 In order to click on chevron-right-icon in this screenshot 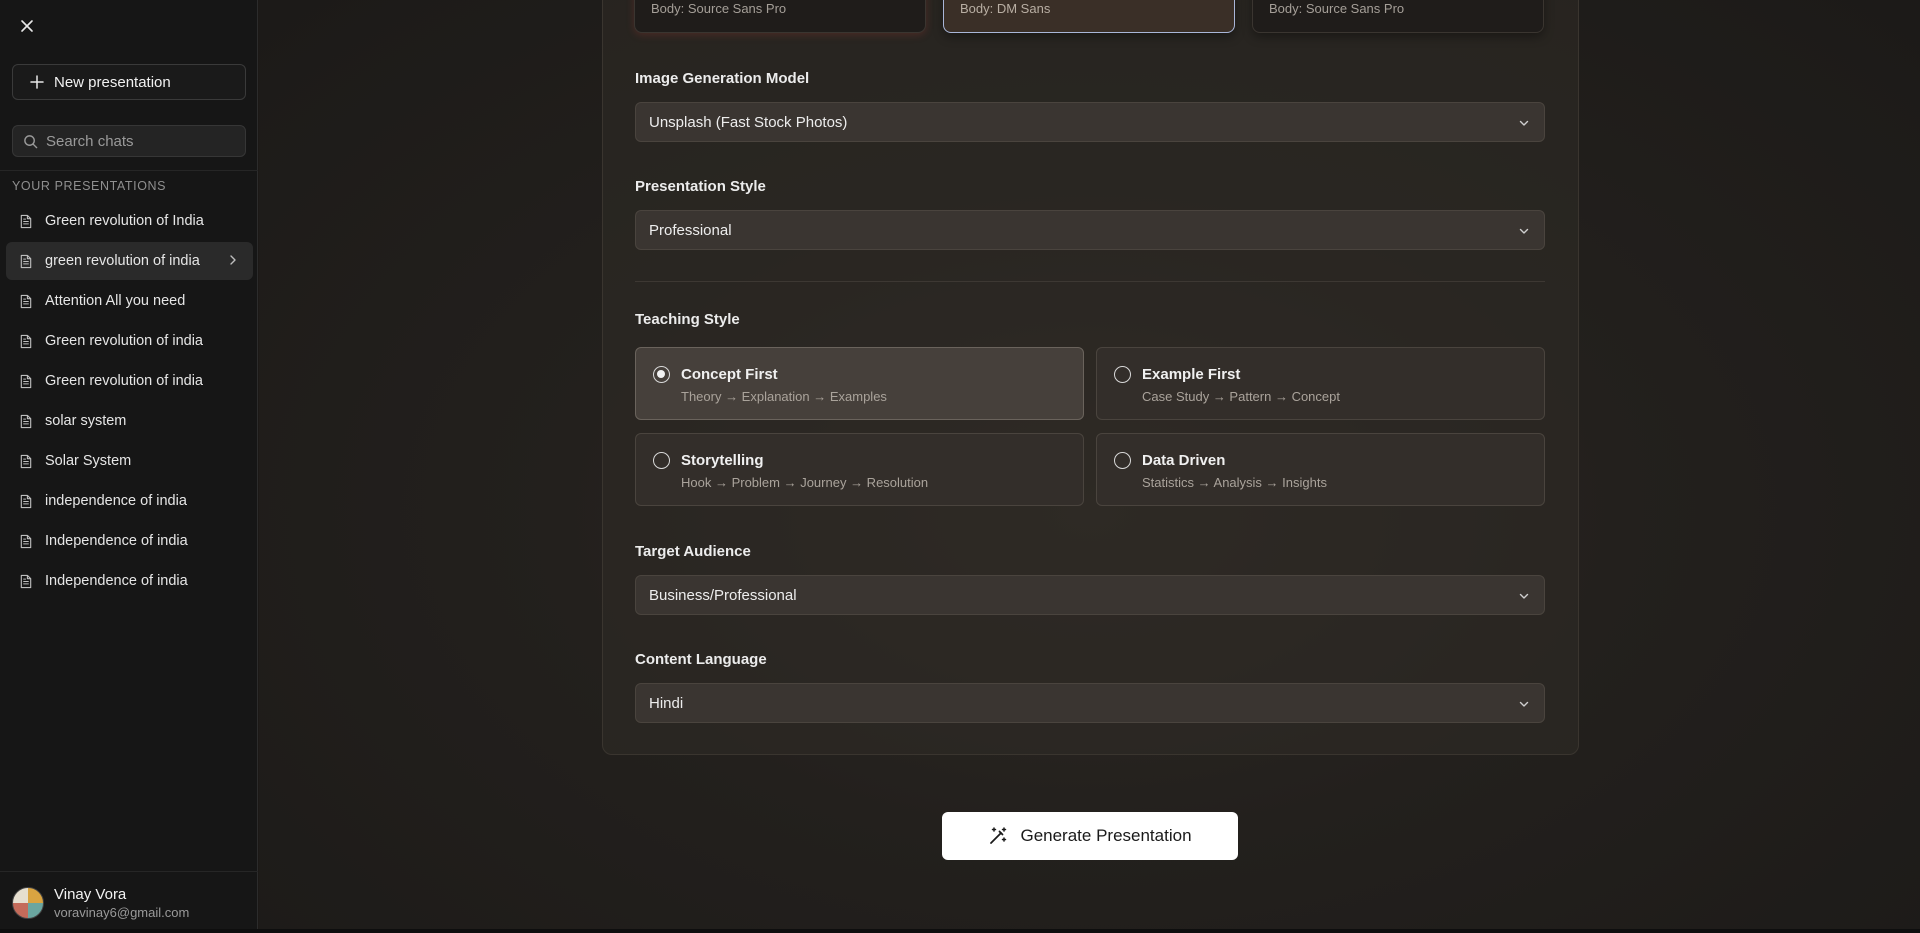, I will do `click(233, 260)`.